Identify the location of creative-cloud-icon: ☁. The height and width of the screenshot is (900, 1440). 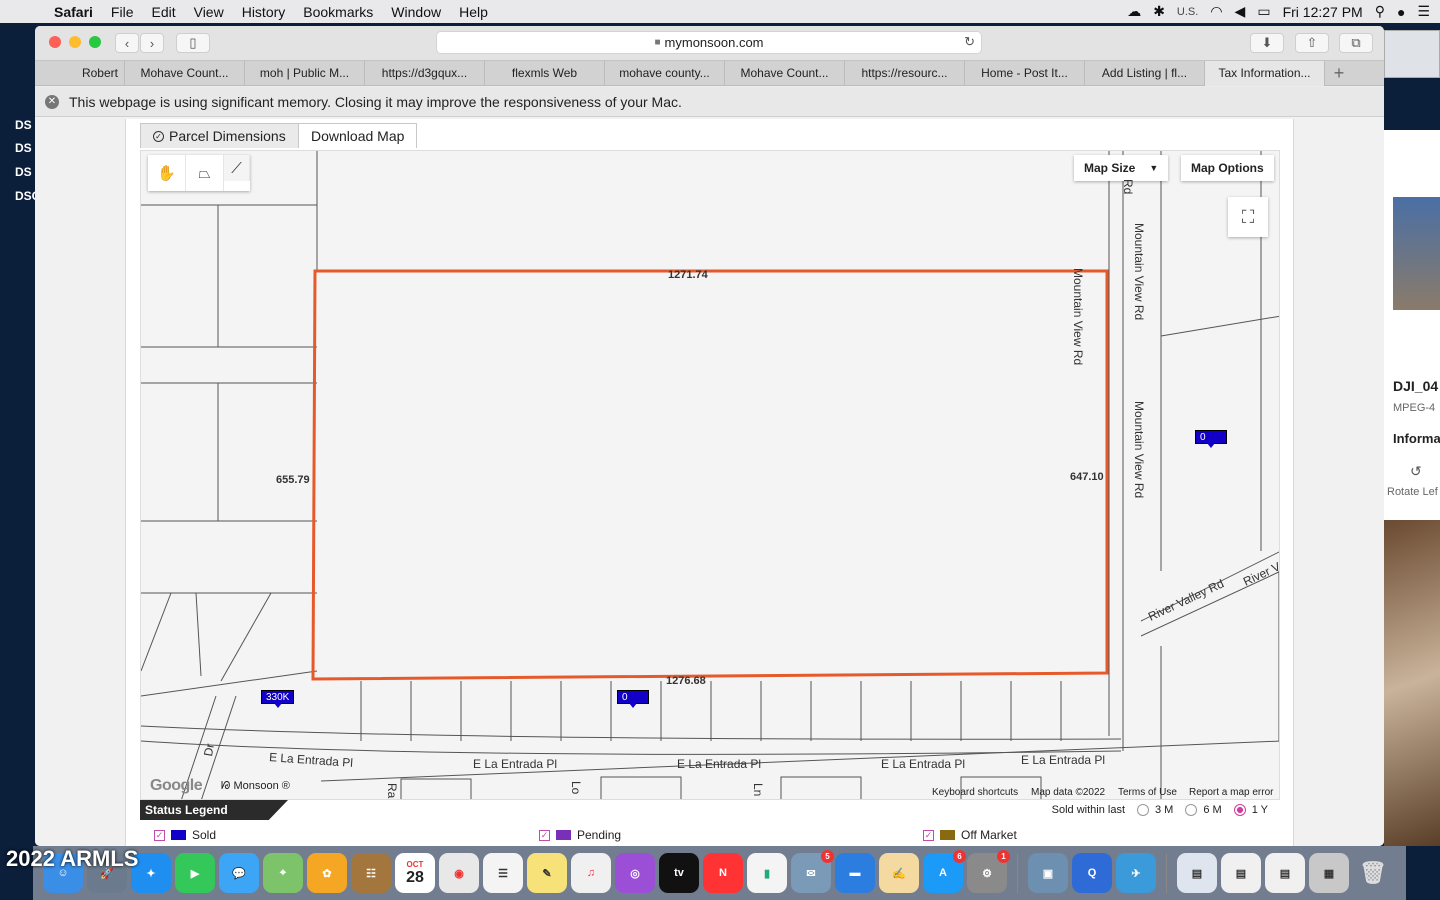
(1134, 11).